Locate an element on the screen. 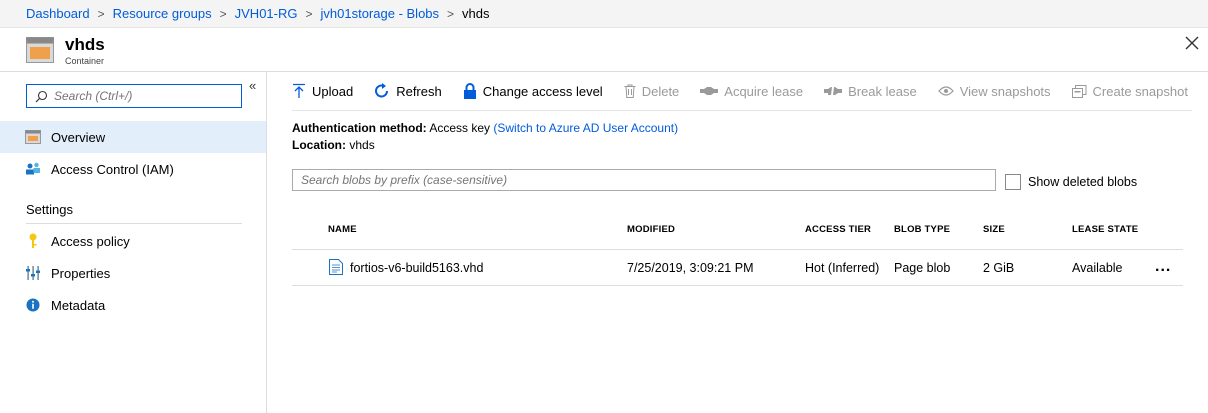  sidebar-item-overview: Overview is located at coordinates (133, 137).